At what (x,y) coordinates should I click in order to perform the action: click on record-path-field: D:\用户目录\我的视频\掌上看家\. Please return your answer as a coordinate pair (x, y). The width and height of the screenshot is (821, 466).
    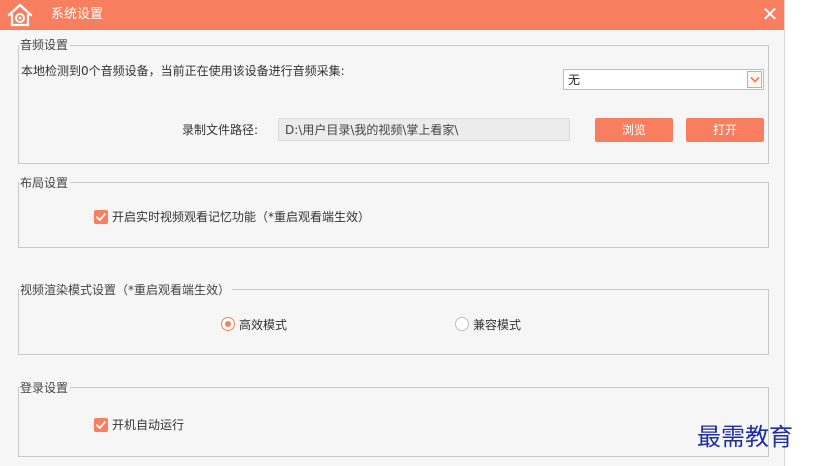
    Looking at the image, I should click on (424, 129).